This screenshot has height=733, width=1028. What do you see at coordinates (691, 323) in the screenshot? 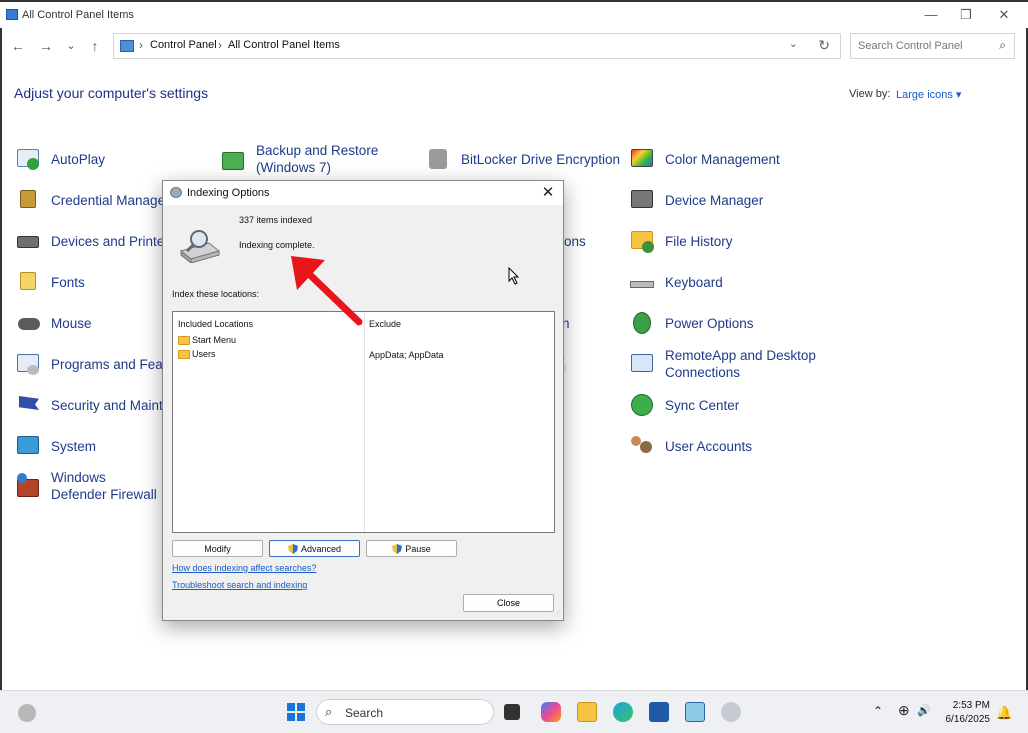
I see `item-power-options: Power Options` at bounding box center [691, 323].